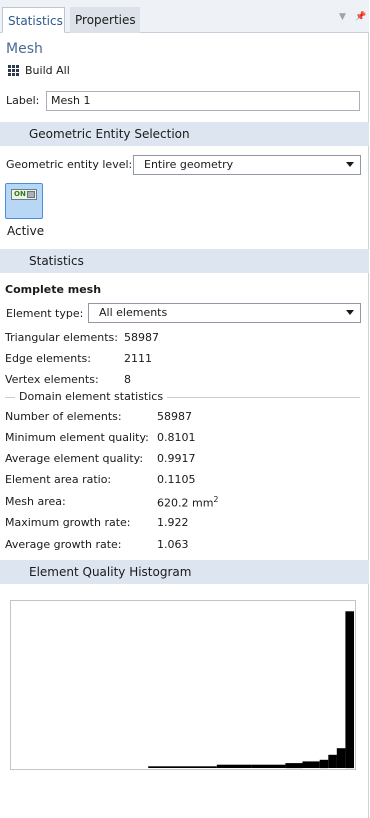 Image resolution: width=370 pixels, height=818 pixels. Describe the element at coordinates (52, 379) in the screenshot. I see `vertex-elements-label: Vertex elements:` at that location.